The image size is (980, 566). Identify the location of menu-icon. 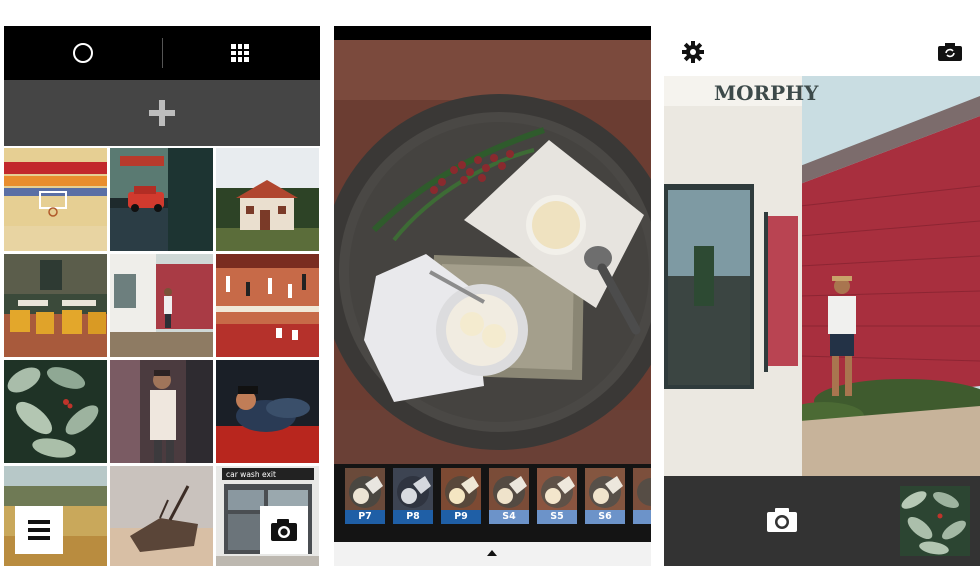
(39, 530).